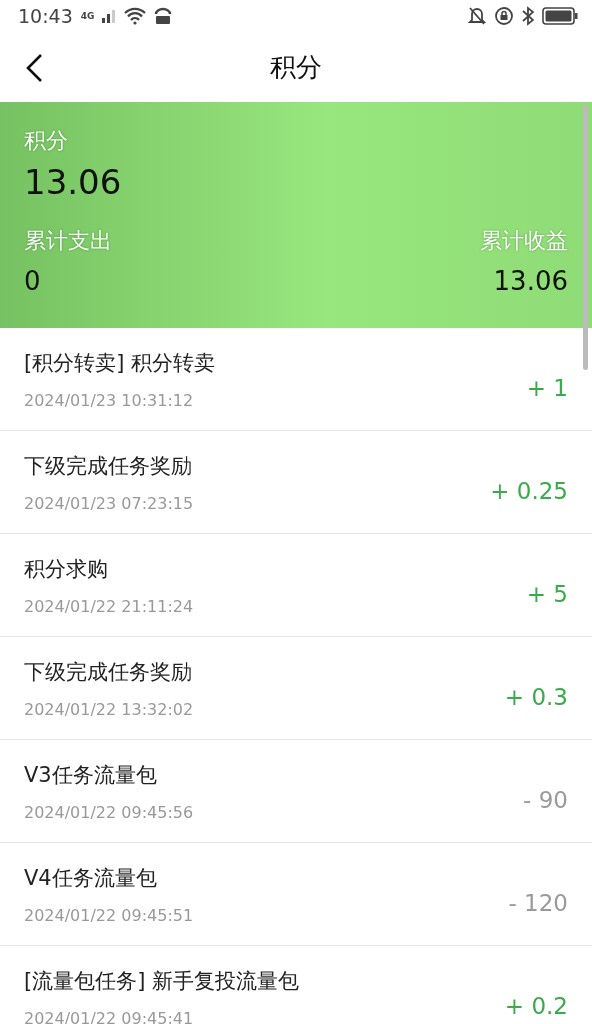  Describe the element at coordinates (109, 606) in the screenshot. I see `record-time: 2024/01/22 21:11:24` at that location.